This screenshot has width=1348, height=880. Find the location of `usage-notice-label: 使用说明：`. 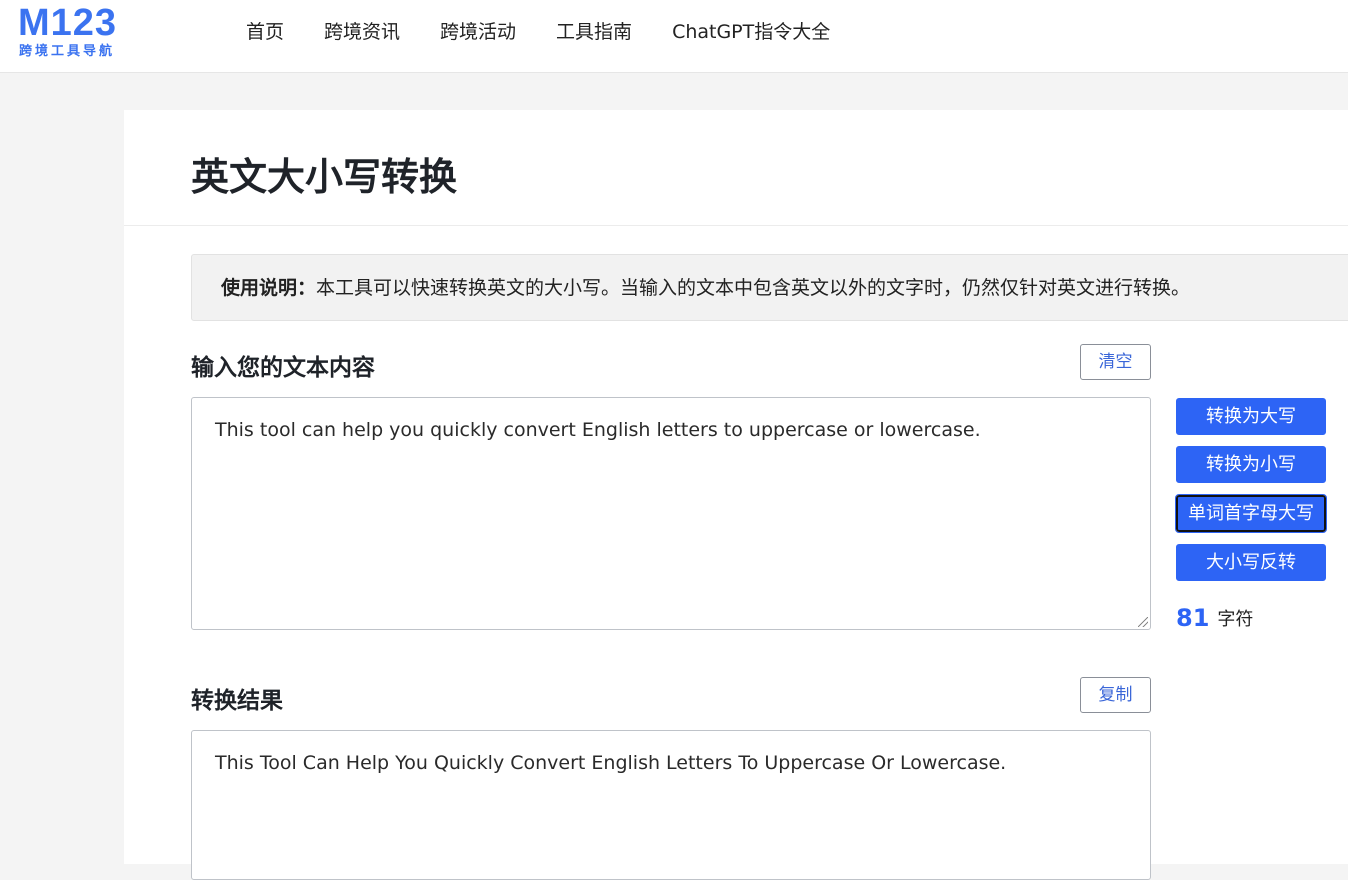

usage-notice-label: 使用说明： is located at coordinates (269, 288).